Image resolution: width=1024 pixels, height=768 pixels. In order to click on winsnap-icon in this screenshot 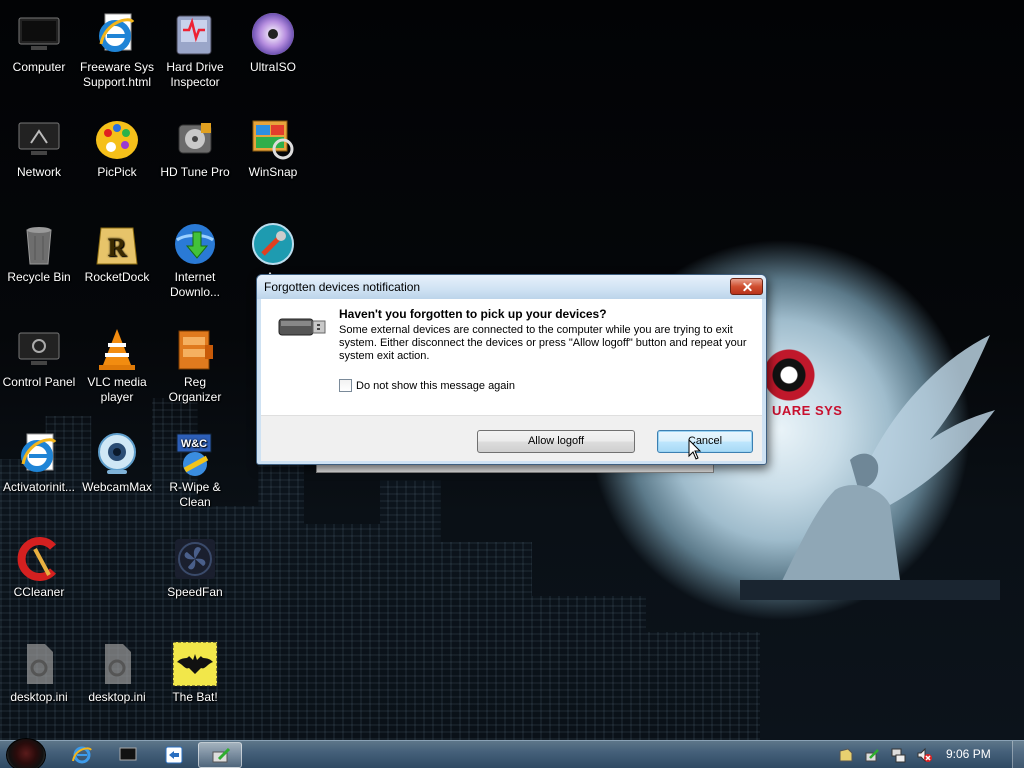, I will do `click(273, 139)`.